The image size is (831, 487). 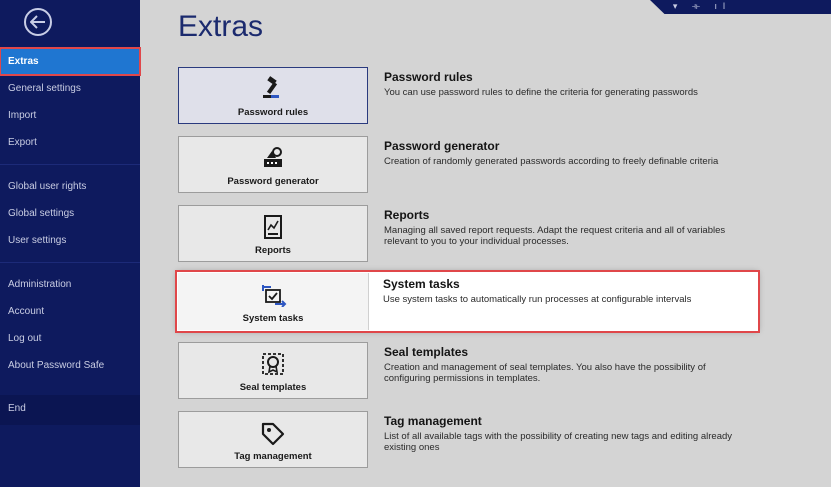 I want to click on sidebar-item-end: End, so click(x=70, y=408).